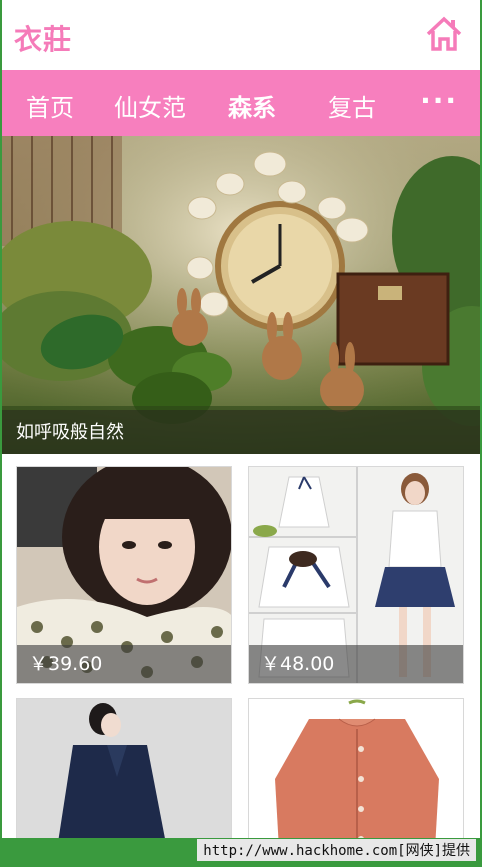 The height and width of the screenshot is (867, 482). What do you see at coordinates (356, 575) in the screenshot?
I see `product-card: ￥48.00` at bounding box center [356, 575].